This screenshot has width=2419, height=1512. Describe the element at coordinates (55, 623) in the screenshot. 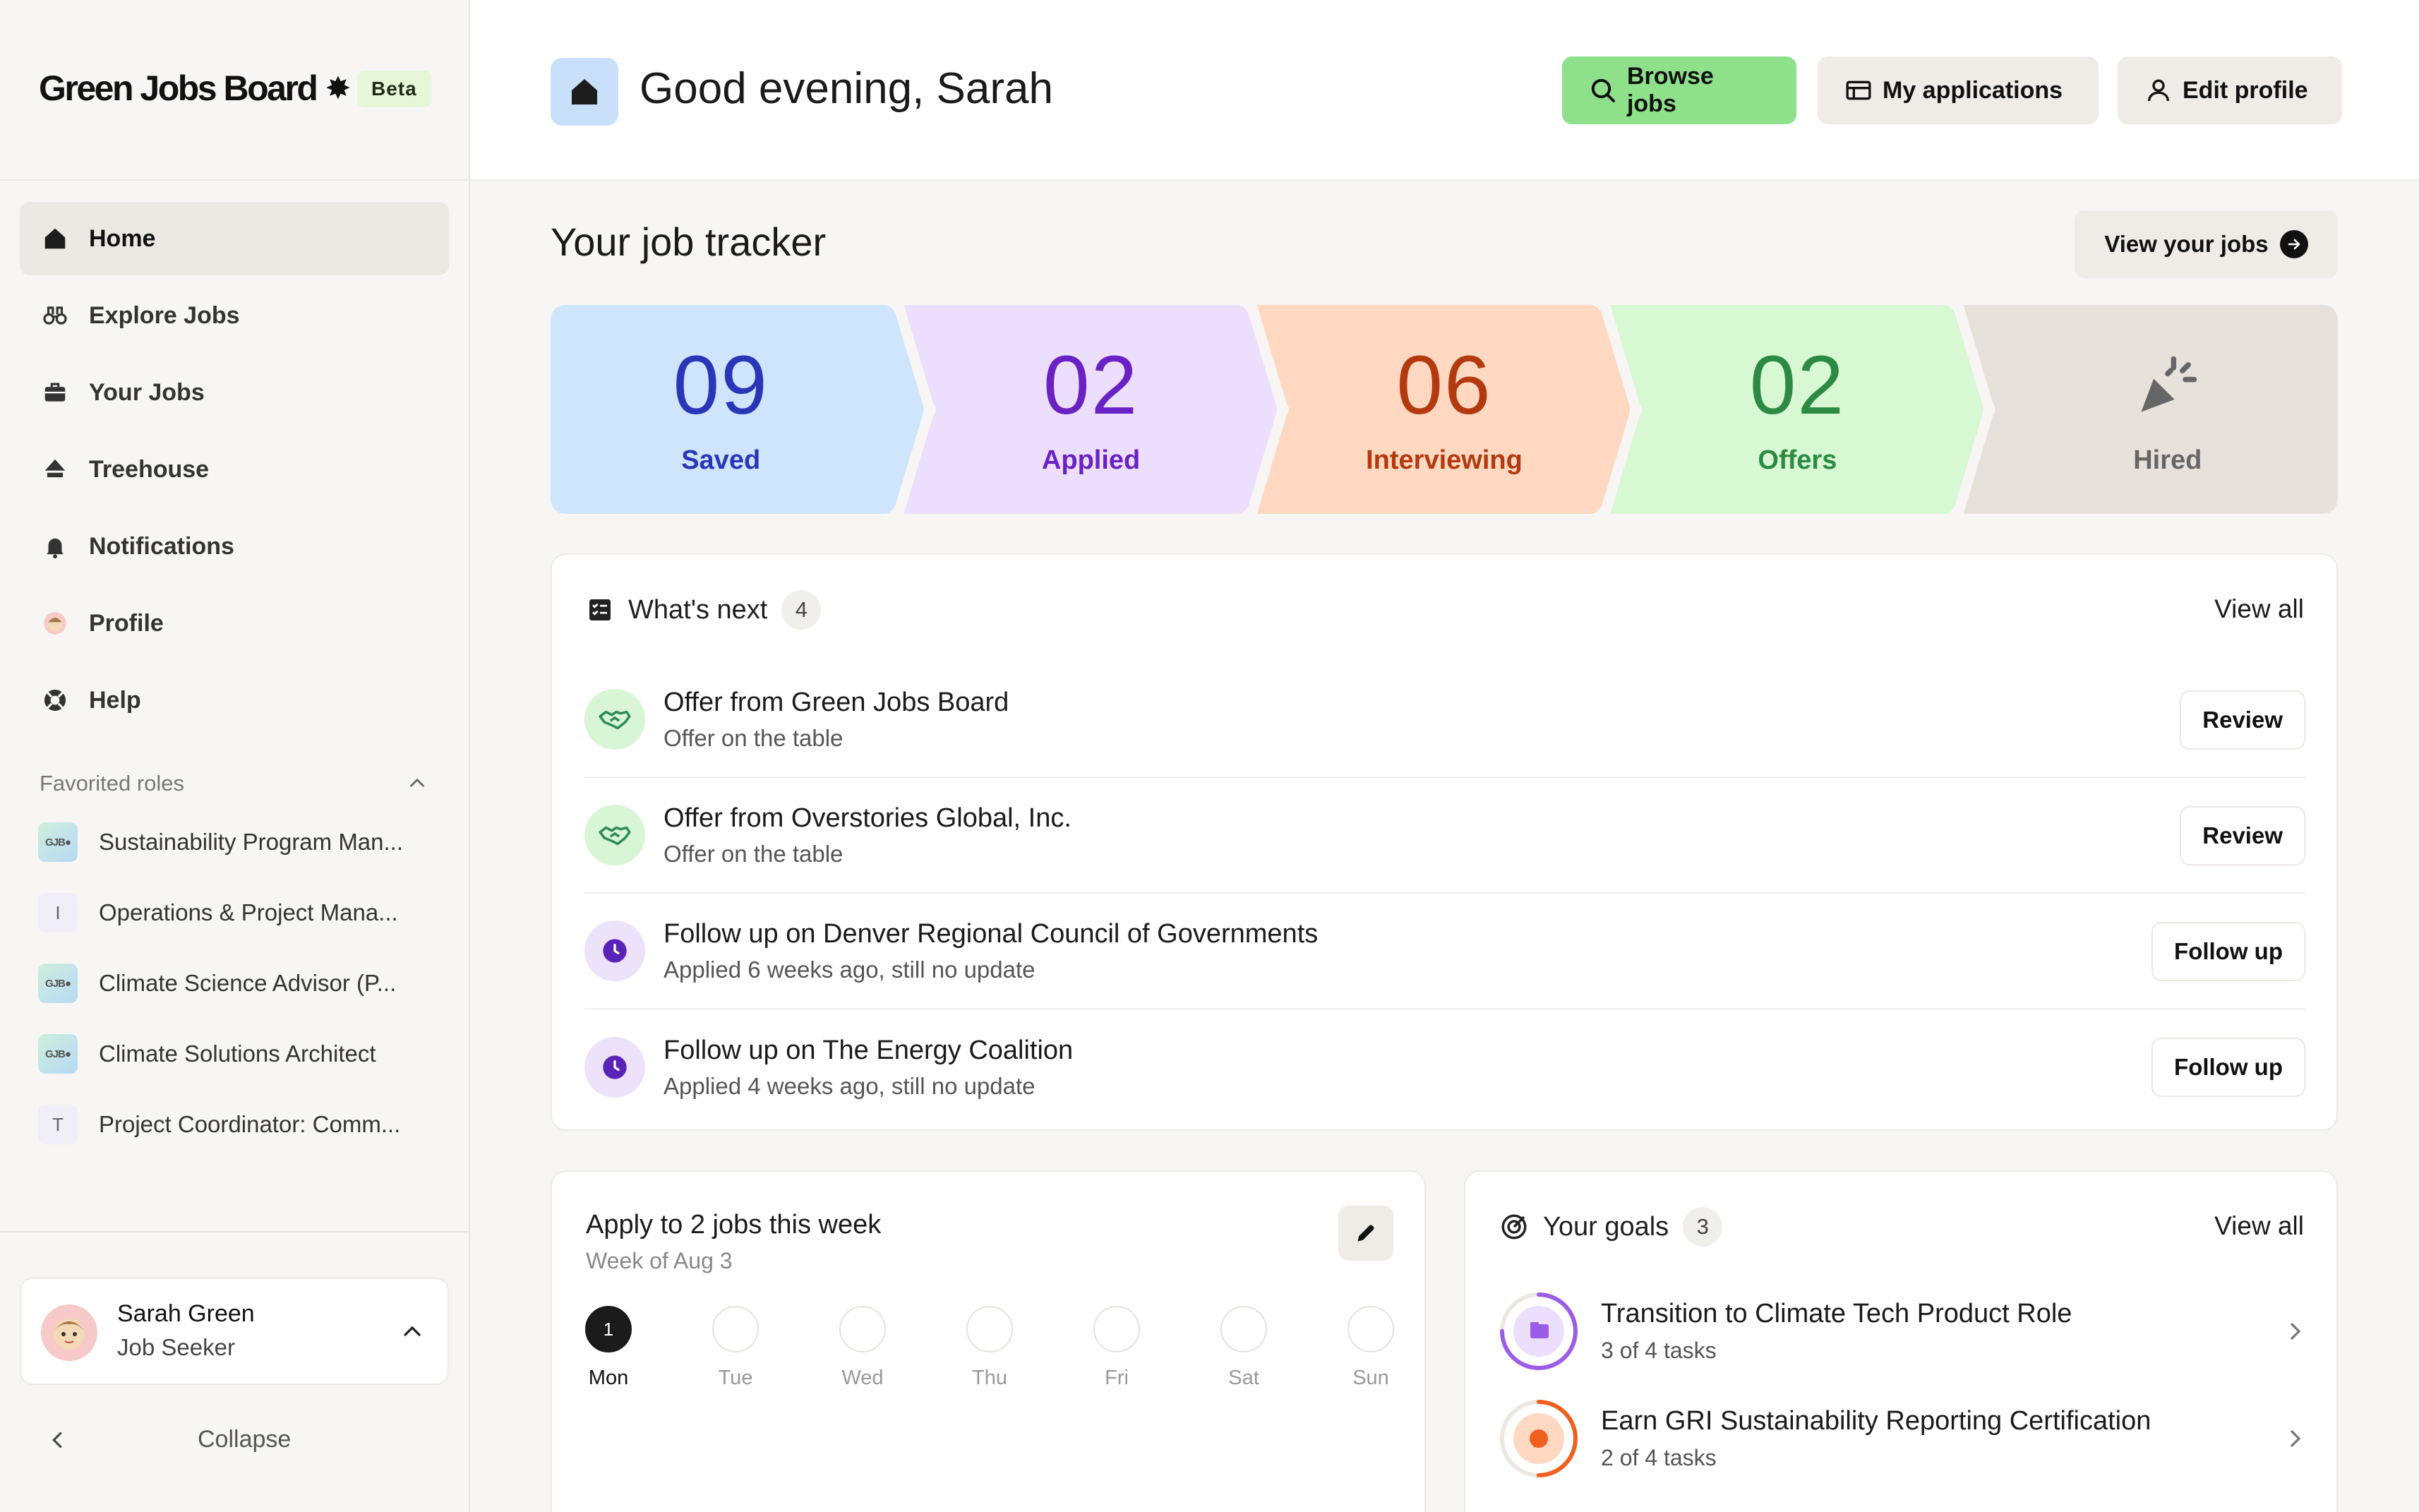

I see `avatar-icon` at that location.